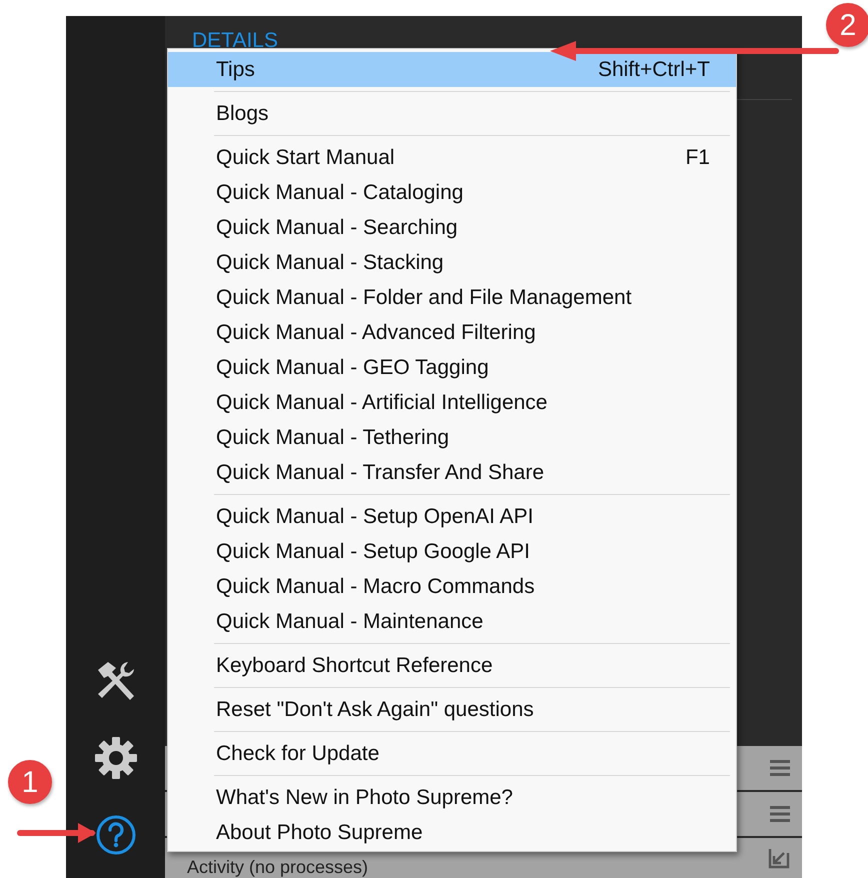  What do you see at coordinates (30, 782) in the screenshot?
I see `callout-badge: 1` at bounding box center [30, 782].